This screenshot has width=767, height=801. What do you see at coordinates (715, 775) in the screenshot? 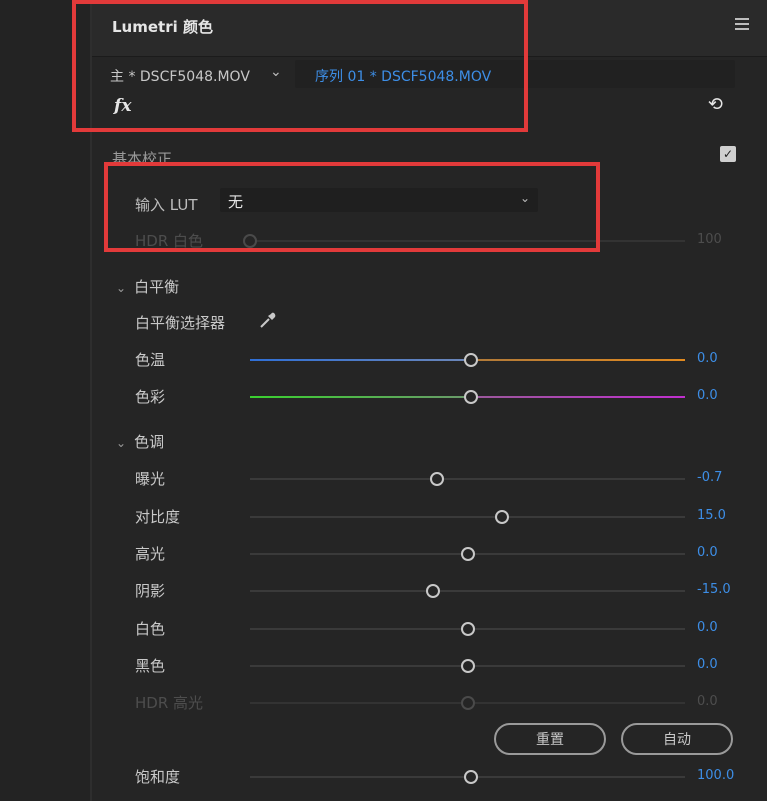
I see `saturation-value: 100.0` at bounding box center [715, 775].